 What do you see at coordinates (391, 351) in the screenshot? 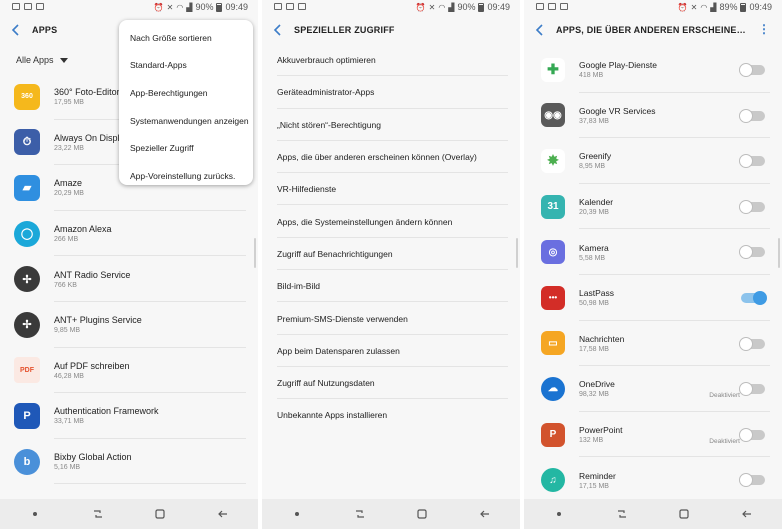
I see `special-access-item: App beim Datensparen zulassen` at bounding box center [391, 351].